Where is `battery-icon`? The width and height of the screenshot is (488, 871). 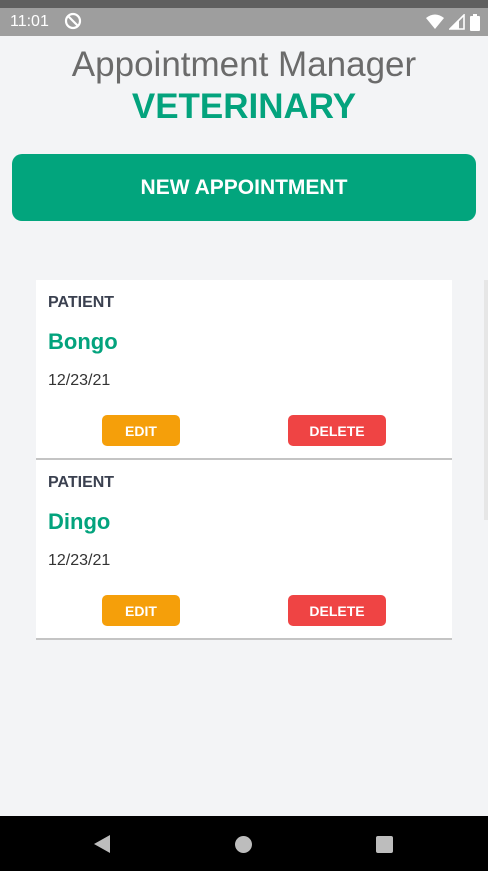 battery-icon is located at coordinates (475, 22).